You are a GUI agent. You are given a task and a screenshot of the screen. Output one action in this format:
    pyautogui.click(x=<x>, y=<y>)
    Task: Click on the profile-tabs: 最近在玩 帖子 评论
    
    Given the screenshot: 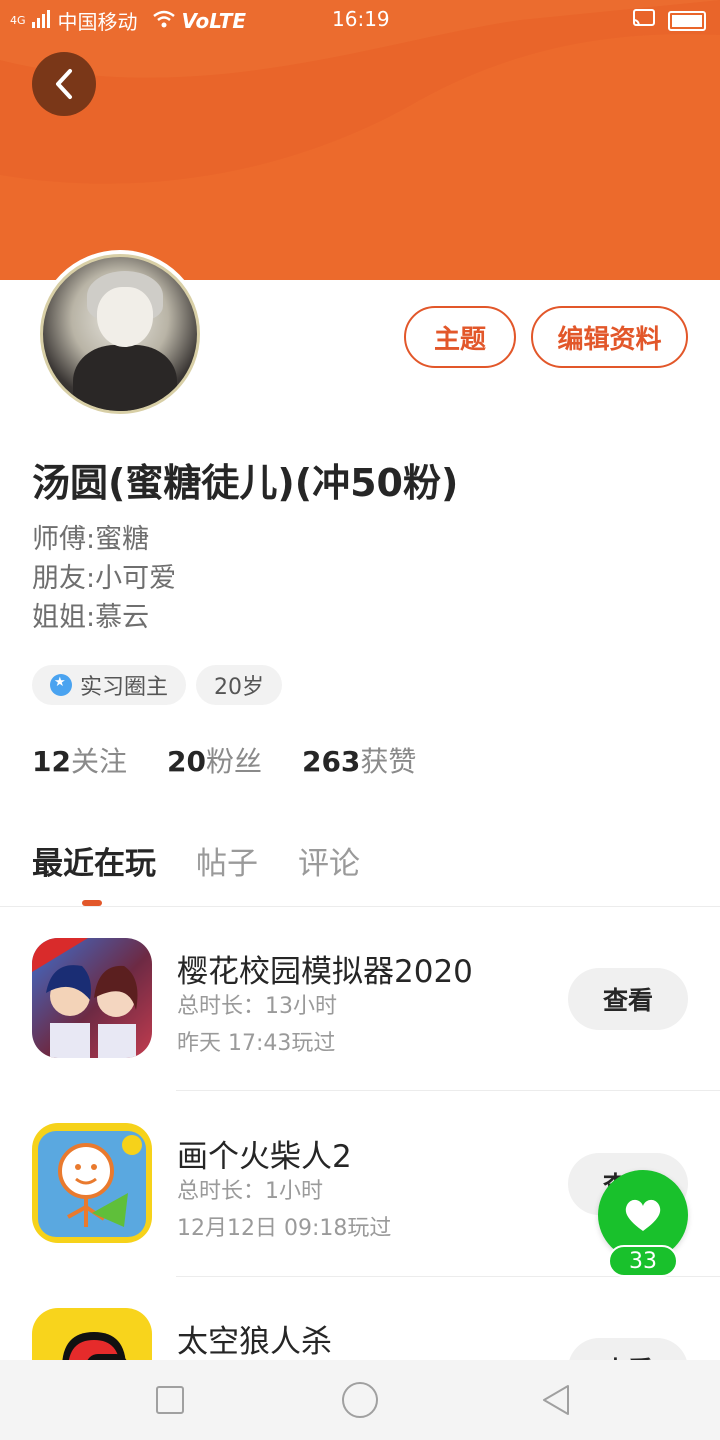 What is the action you would take?
    pyautogui.click(x=196, y=860)
    